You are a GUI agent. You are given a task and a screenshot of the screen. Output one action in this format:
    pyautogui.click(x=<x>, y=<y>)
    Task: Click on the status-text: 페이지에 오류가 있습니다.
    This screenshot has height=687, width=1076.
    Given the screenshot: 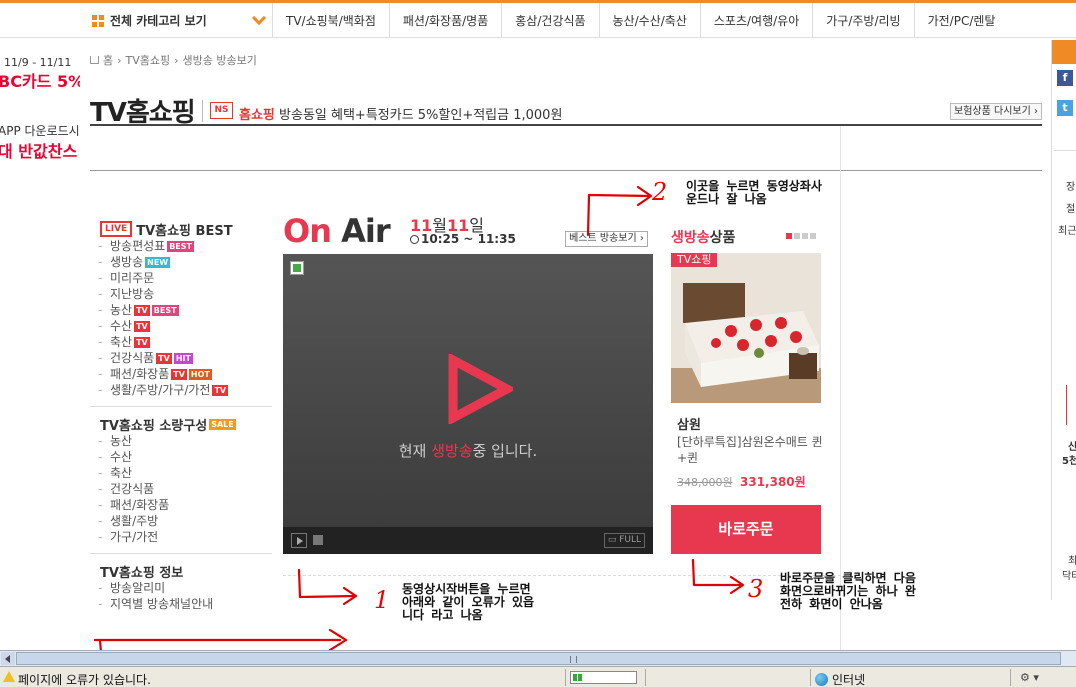 What is the action you would take?
    pyautogui.click(x=84, y=679)
    